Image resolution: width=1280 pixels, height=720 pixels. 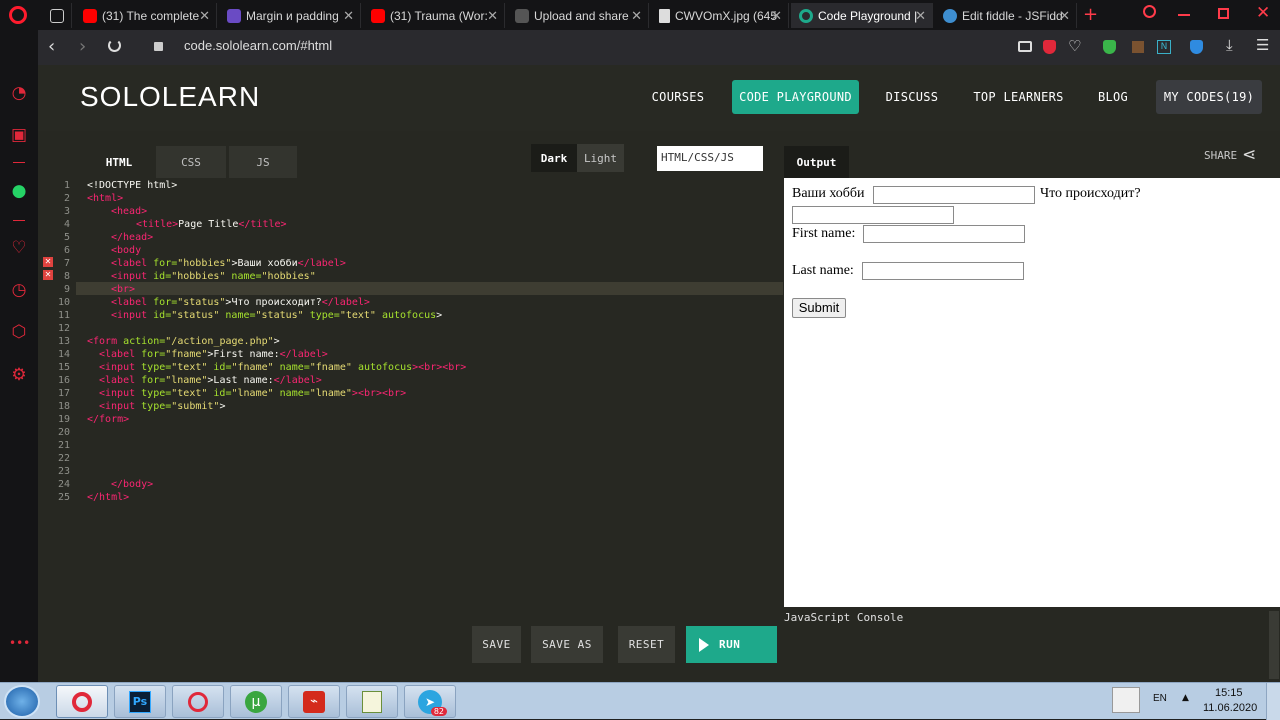 I want to click on start-button, so click(x=22, y=701).